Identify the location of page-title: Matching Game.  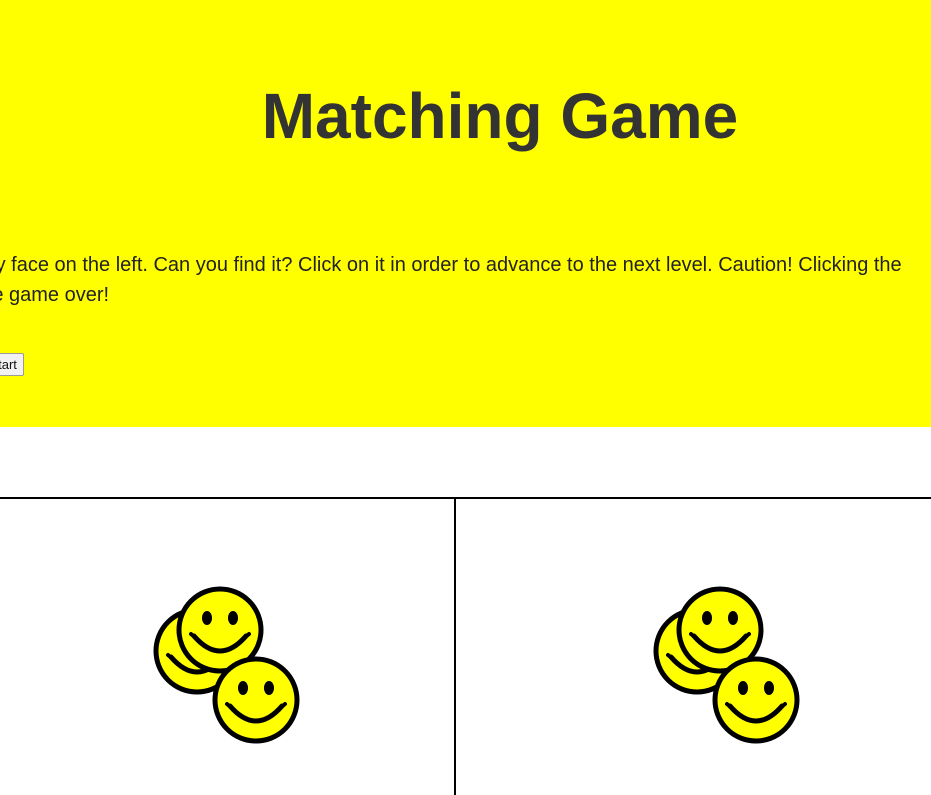
(500, 116).